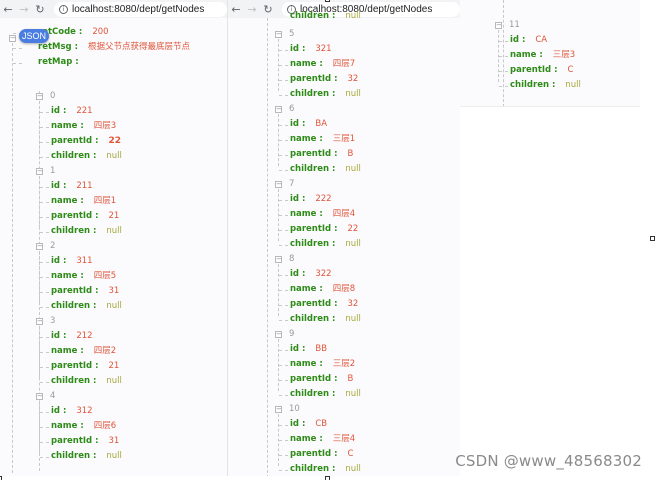  What do you see at coordinates (53, 96) in the screenshot?
I see `array-index: 0` at bounding box center [53, 96].